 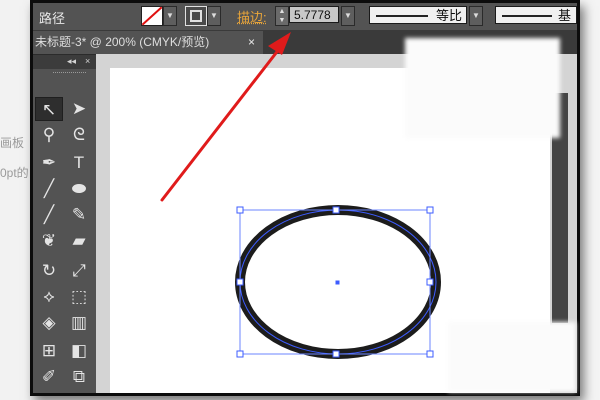 I want to click on document-tab: 未标题-3* @ 200% (CMYK/预览) ×, so click(x=148, y=42).